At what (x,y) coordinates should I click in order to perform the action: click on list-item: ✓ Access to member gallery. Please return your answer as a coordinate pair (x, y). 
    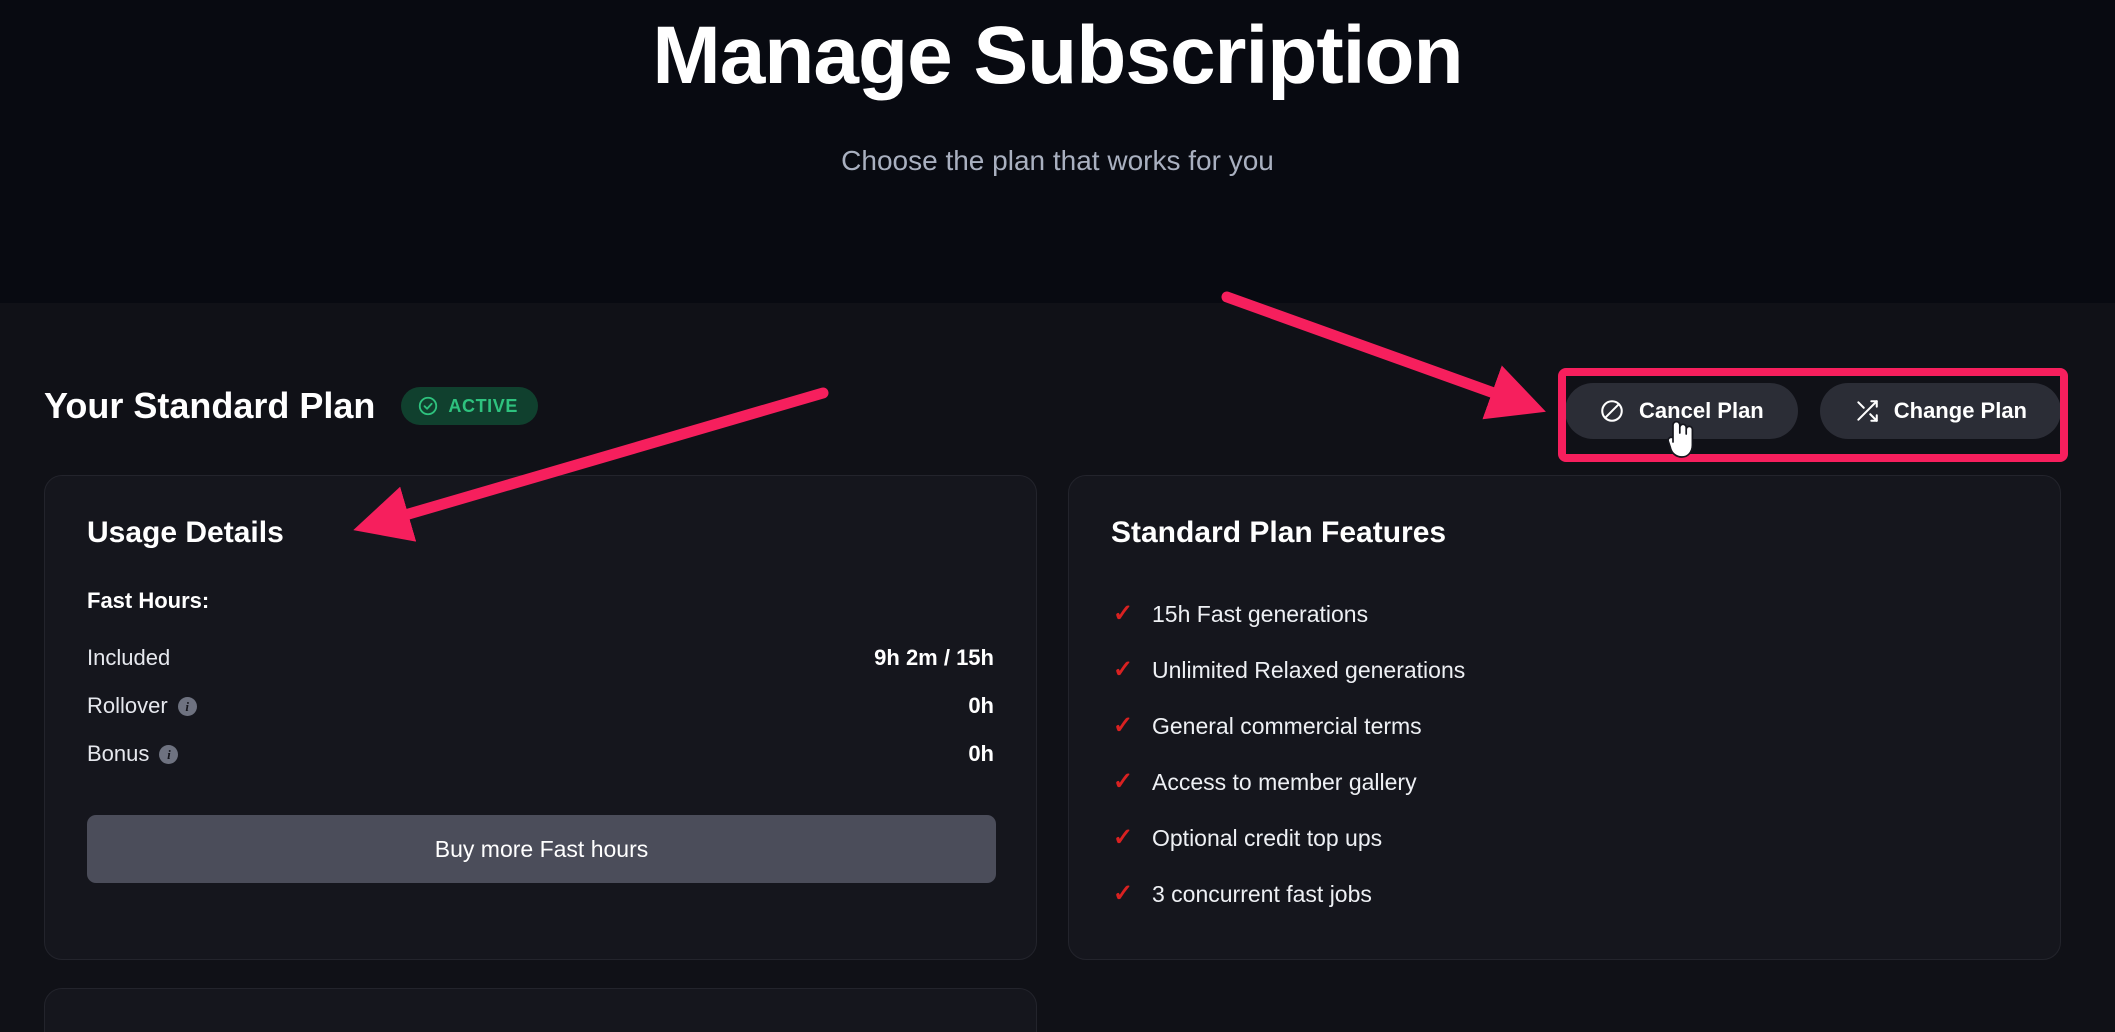
    Looking at the image, I should click on (1289, 782).